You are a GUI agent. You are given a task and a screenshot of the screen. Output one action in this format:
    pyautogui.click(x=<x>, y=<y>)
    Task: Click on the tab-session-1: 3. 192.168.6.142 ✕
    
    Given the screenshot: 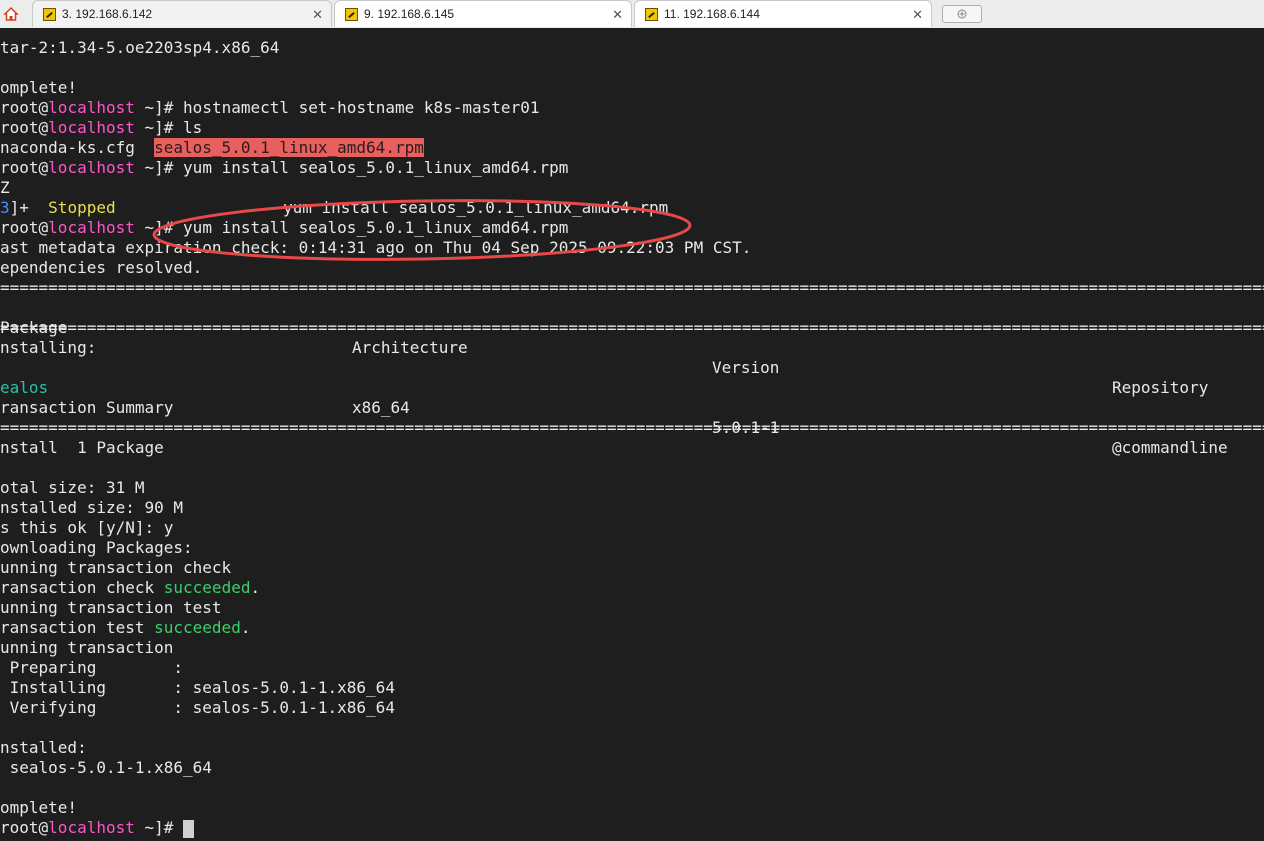 What is the action you would take?
    pyautogui.click(x=182, y=13)
    